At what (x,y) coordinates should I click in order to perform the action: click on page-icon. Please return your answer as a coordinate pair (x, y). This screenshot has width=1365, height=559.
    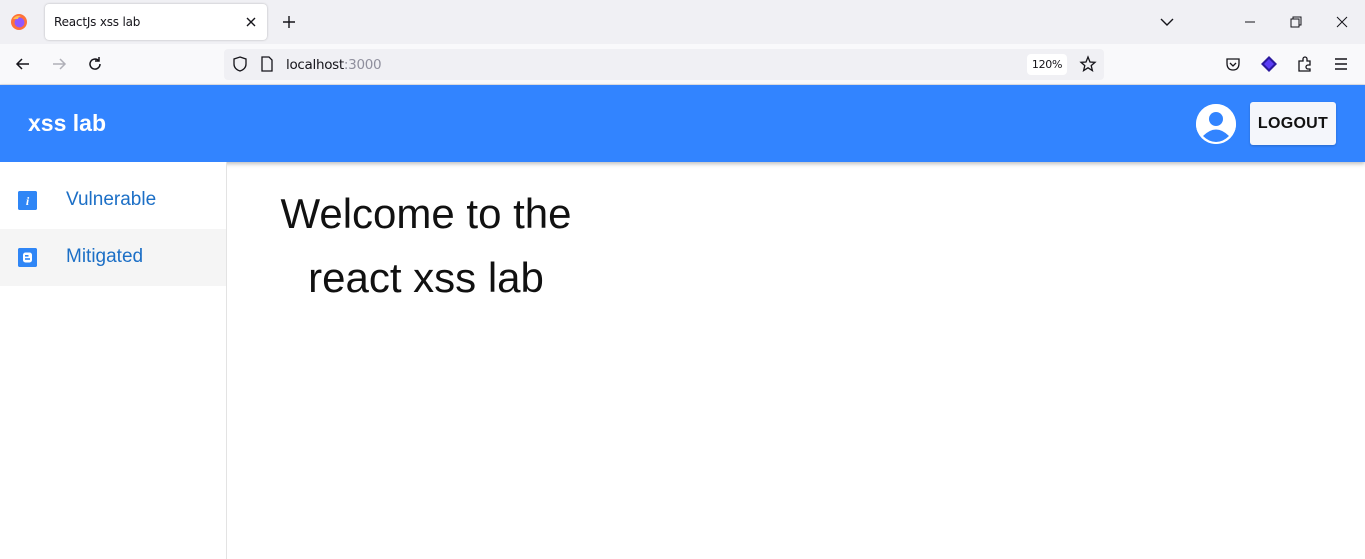
    Looking at the image, I should click on (267, 64).